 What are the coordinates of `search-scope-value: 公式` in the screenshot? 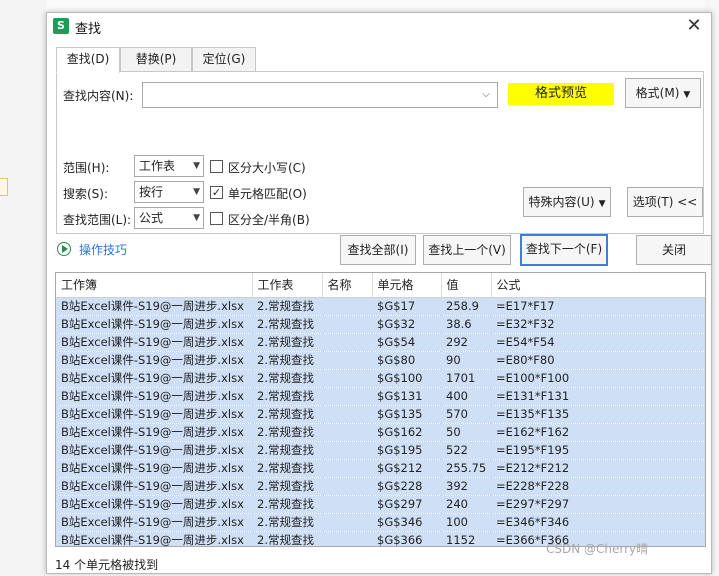 It's located at (151, 218).